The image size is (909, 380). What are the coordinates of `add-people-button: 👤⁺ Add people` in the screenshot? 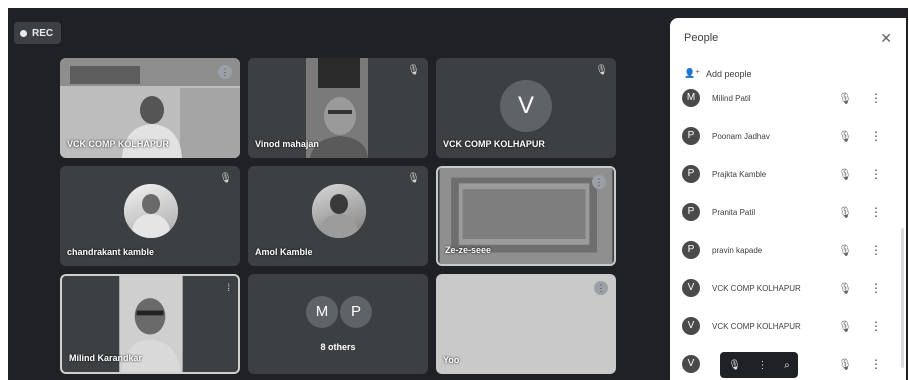 It's located at (718, 73).